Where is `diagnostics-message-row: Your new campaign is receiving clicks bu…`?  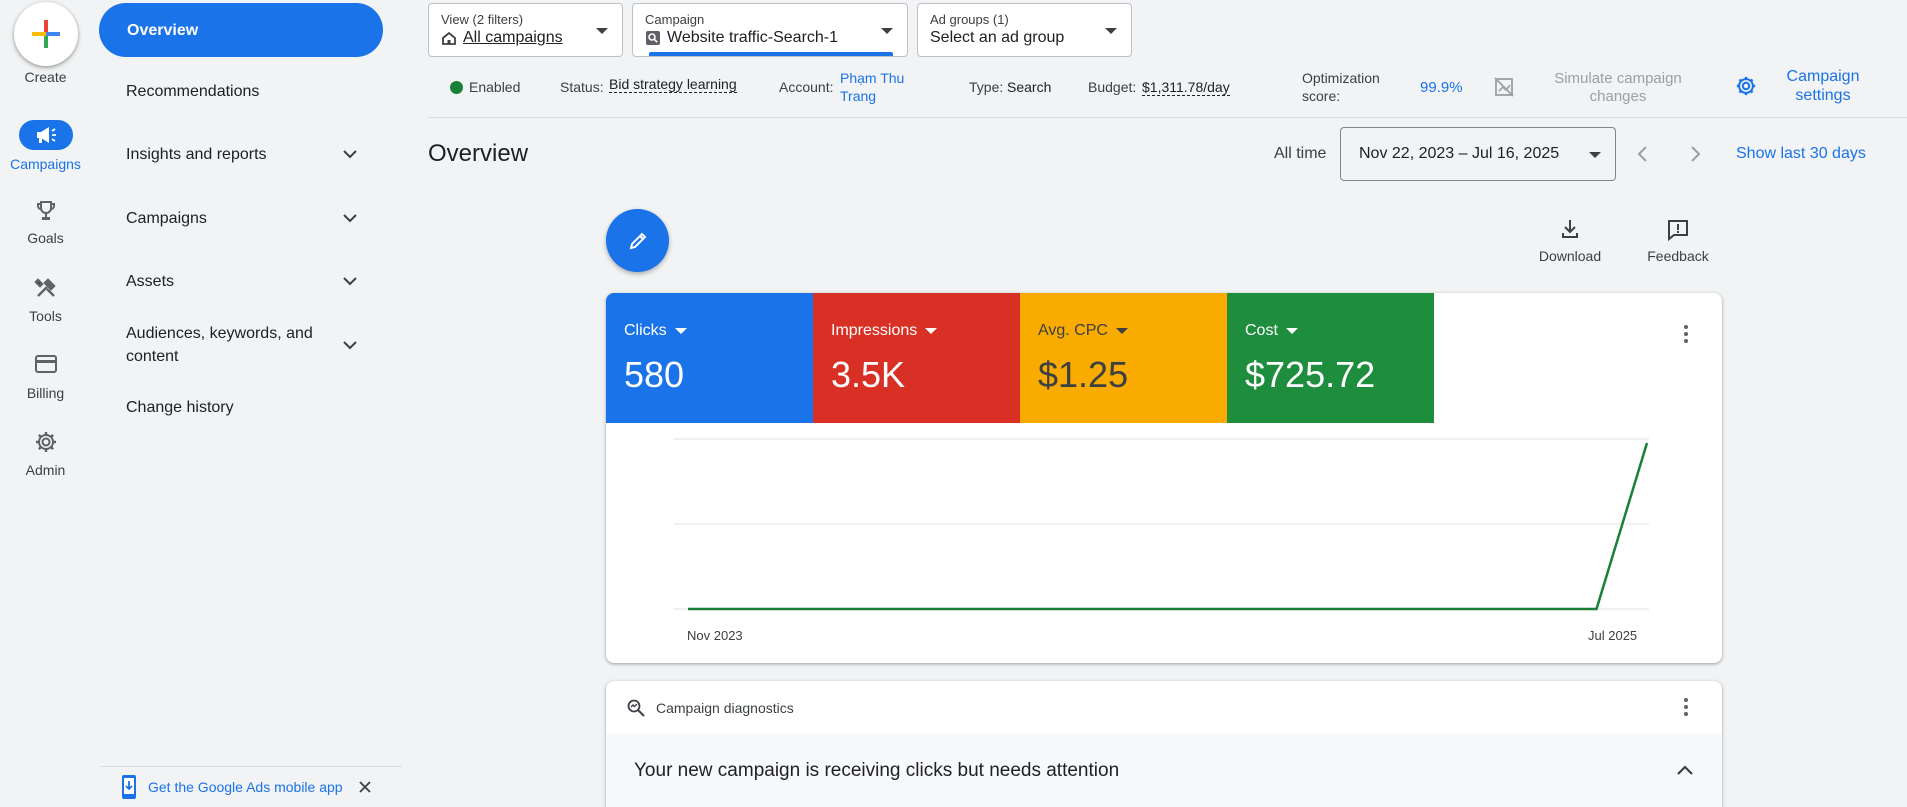
diagnostics-message-row: Your new campaign is receiving clicks bu… is located at coordinates (1164, 770).